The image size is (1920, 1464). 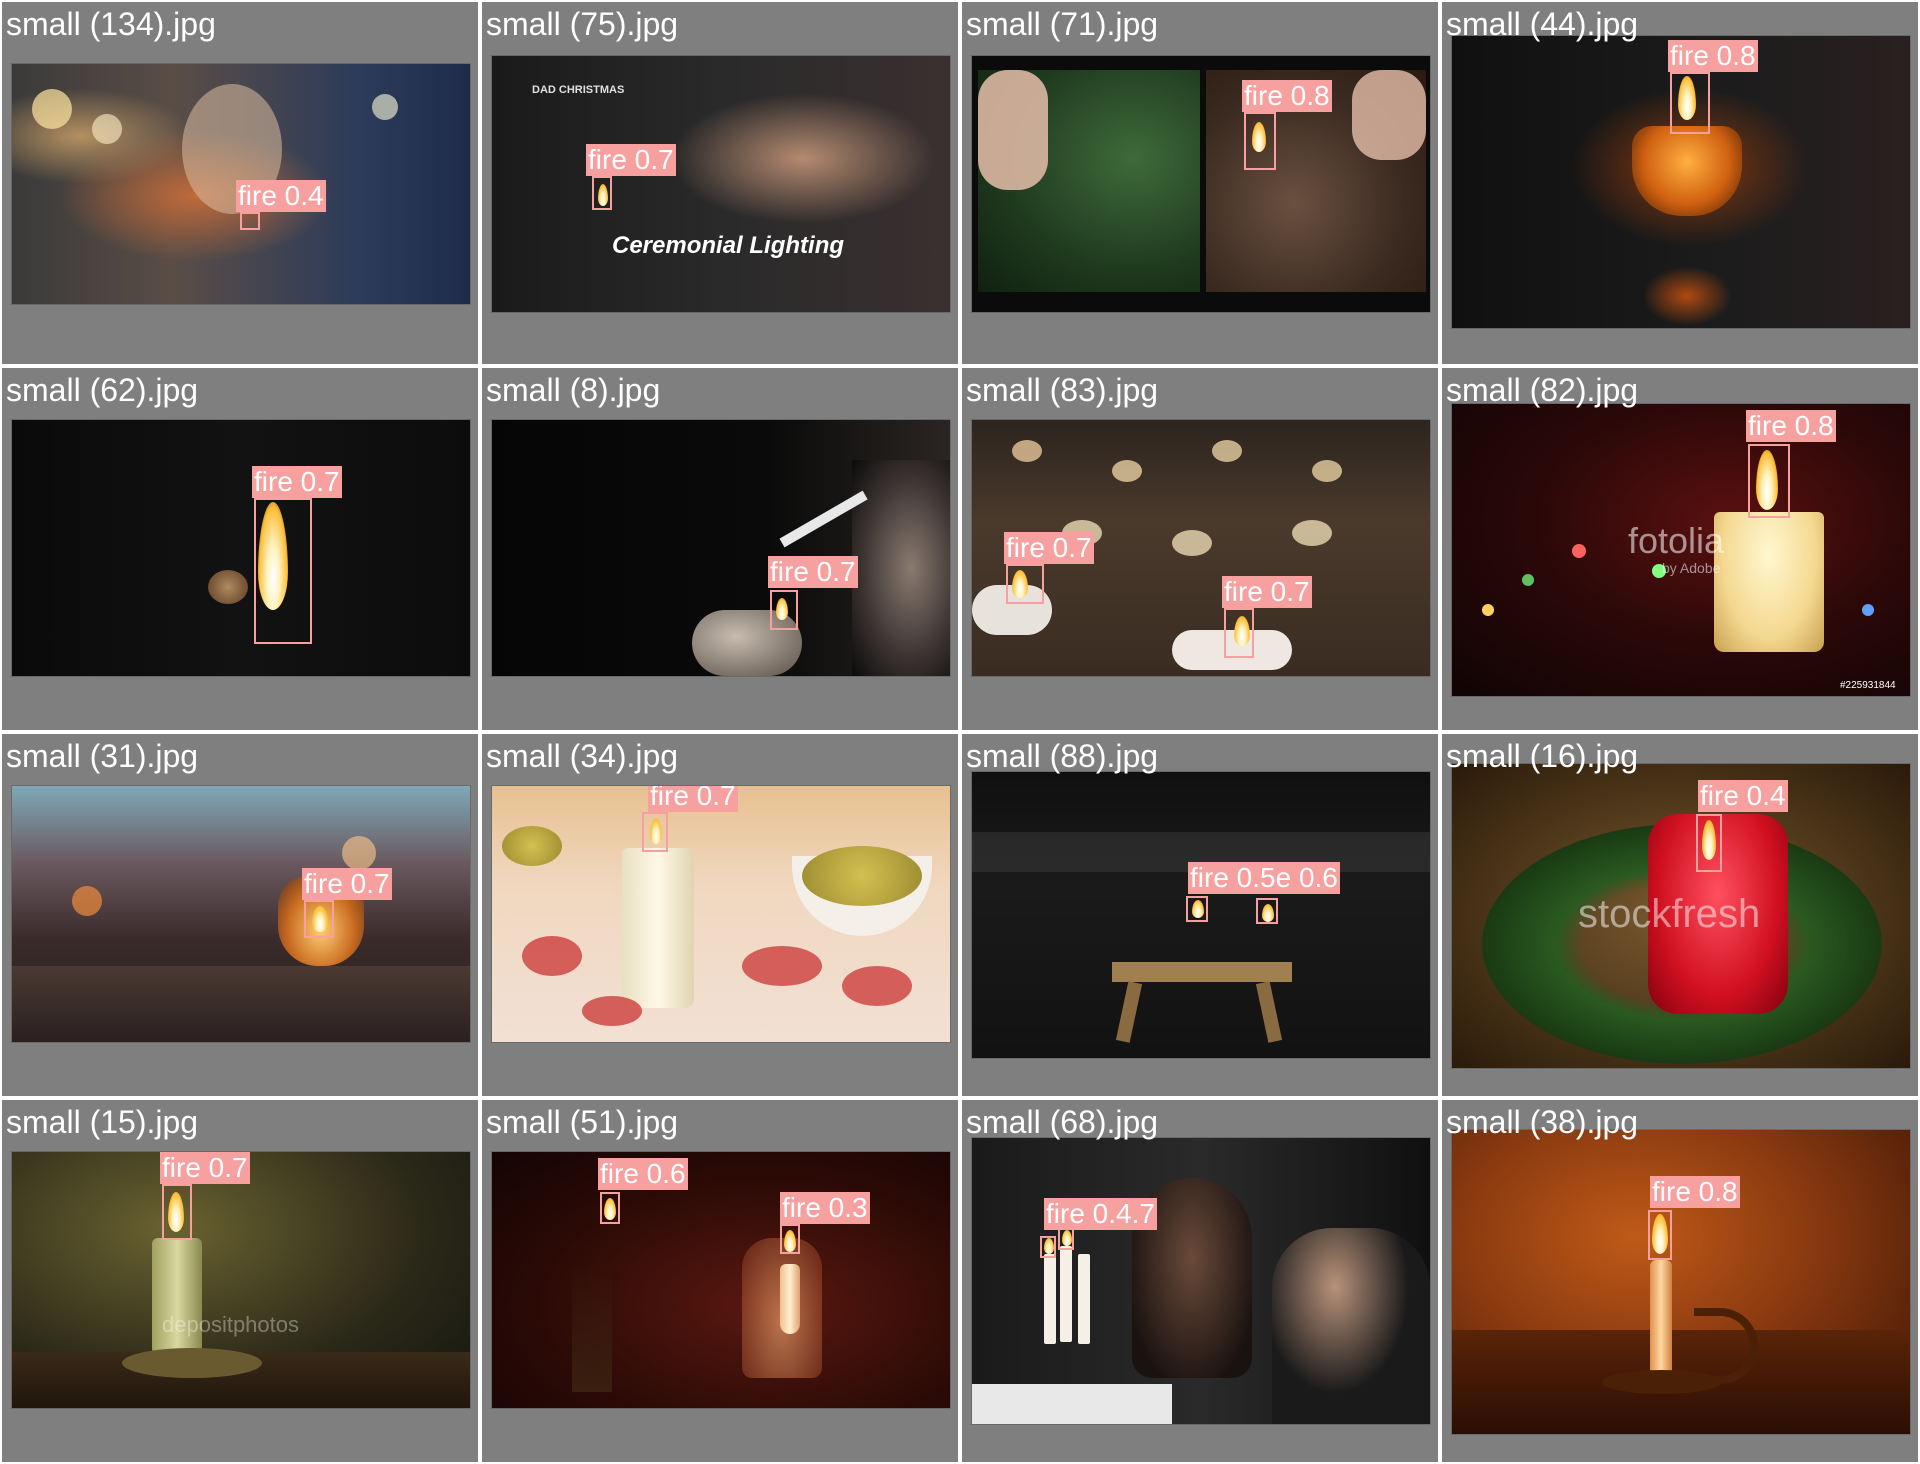 What do you see at coordinates (111, 24) in the screenshot?
I see `file-name: small (134).jpg` at bounding box center [111, 24].